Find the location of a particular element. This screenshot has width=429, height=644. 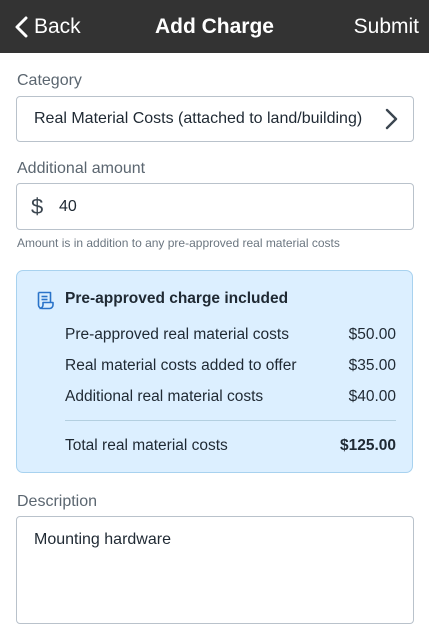

dollar-icon: $ is located at coordinates (37, 206).